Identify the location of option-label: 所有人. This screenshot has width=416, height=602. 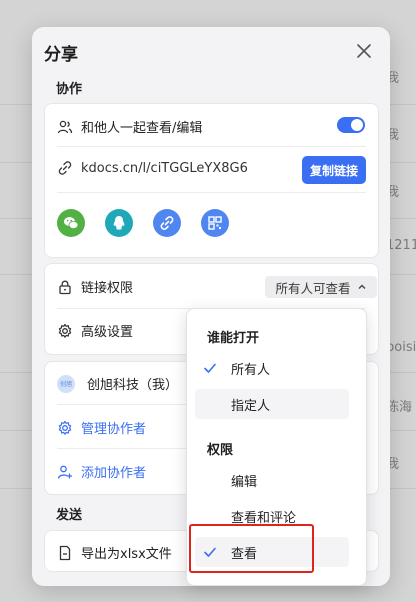
(251, 370).